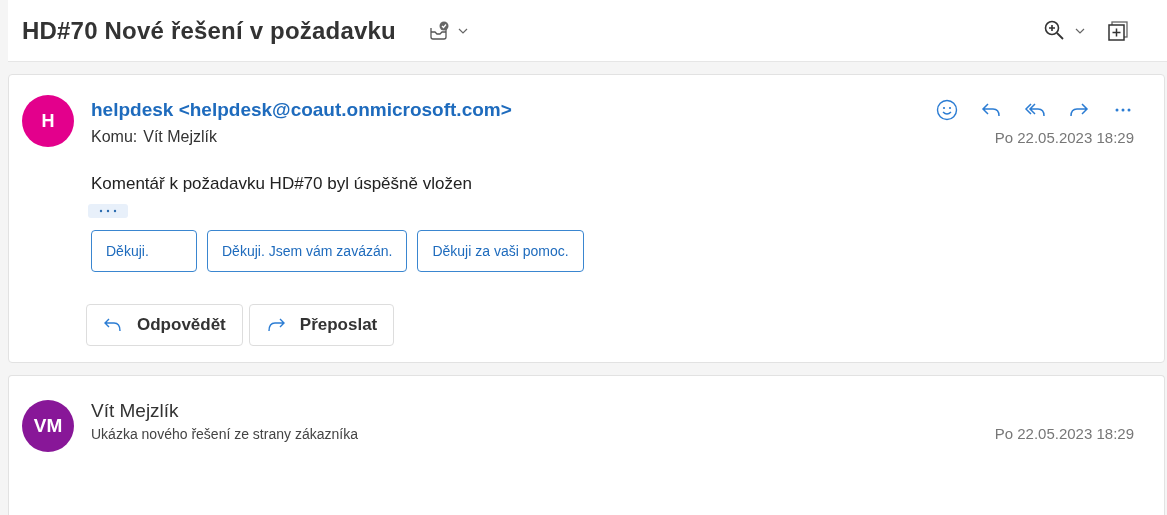 The image size is (1167, 515). What do you see at coordinates (108, 211) in the screenshot?
I see `show-more-icon` at bounding box center [108, 211].